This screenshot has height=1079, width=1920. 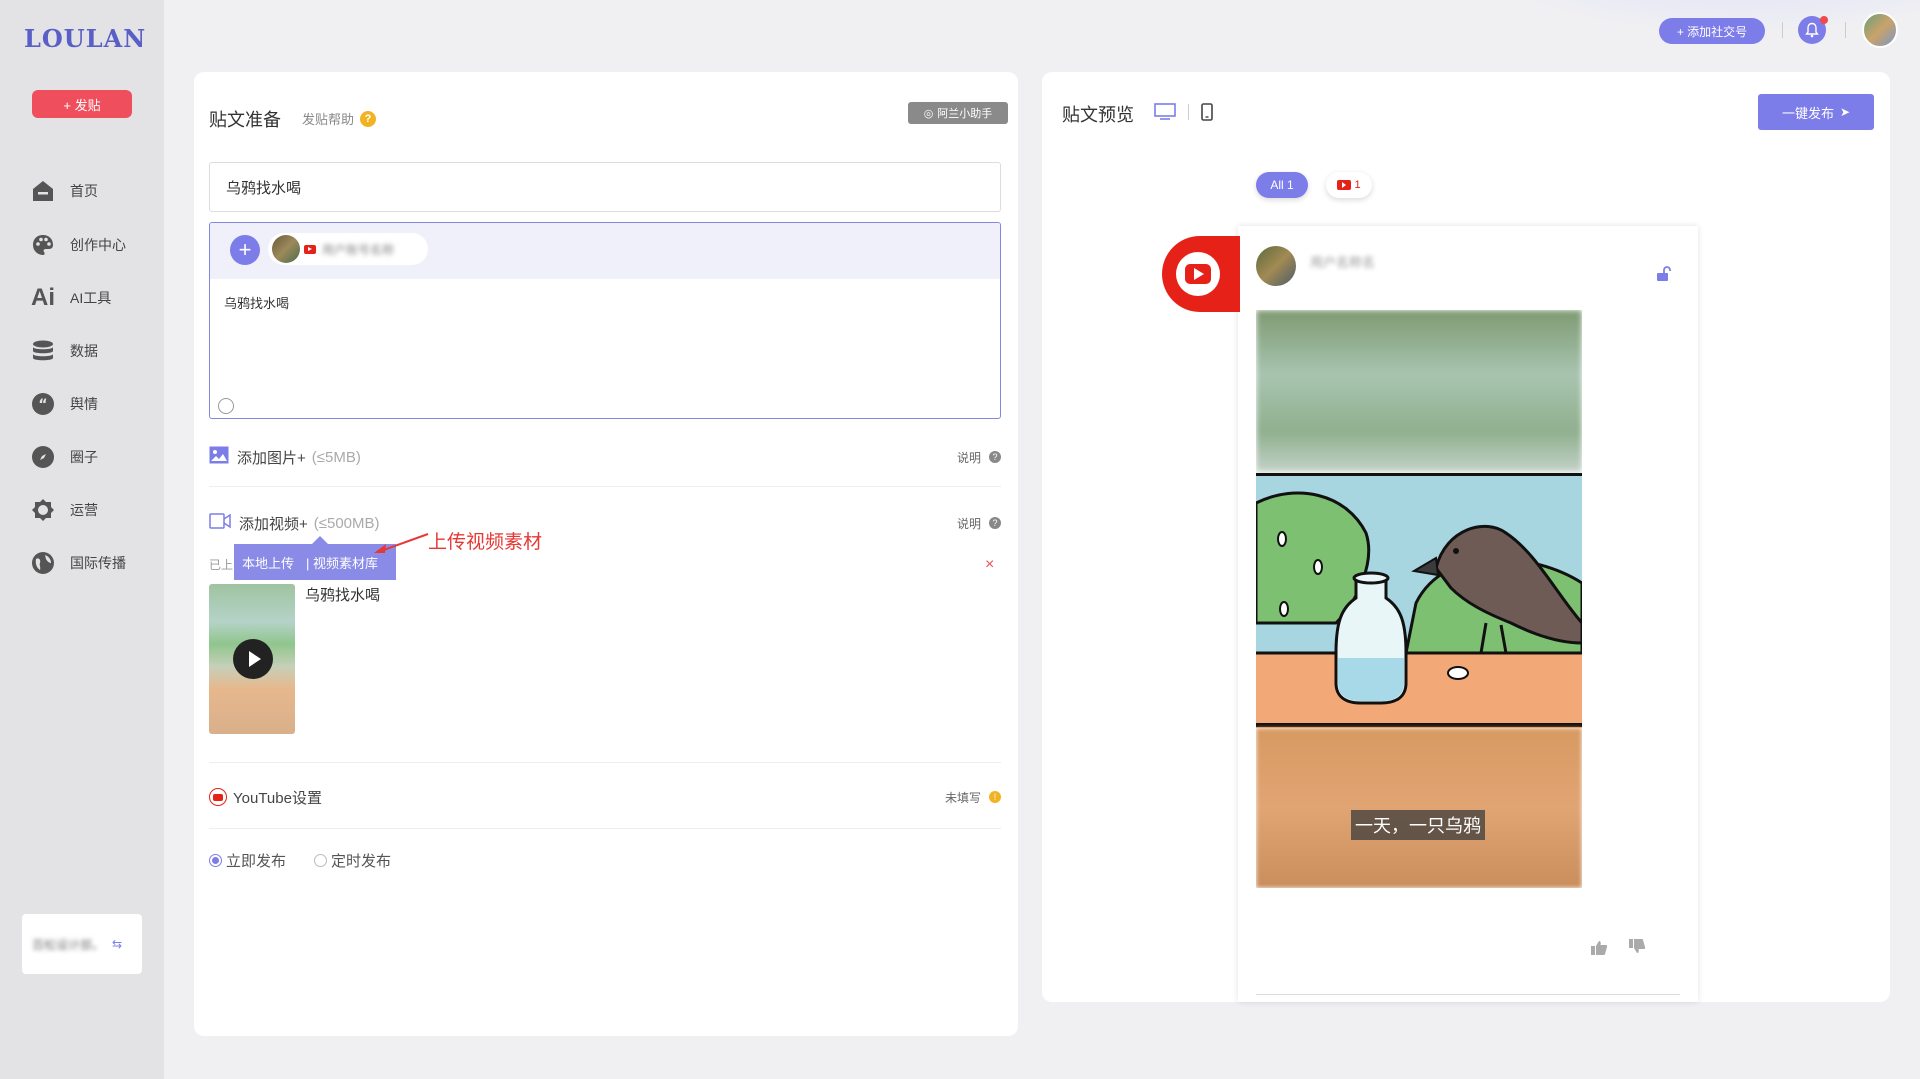 I want to click on video-frame-illustration, so click(x=1419, y=600).